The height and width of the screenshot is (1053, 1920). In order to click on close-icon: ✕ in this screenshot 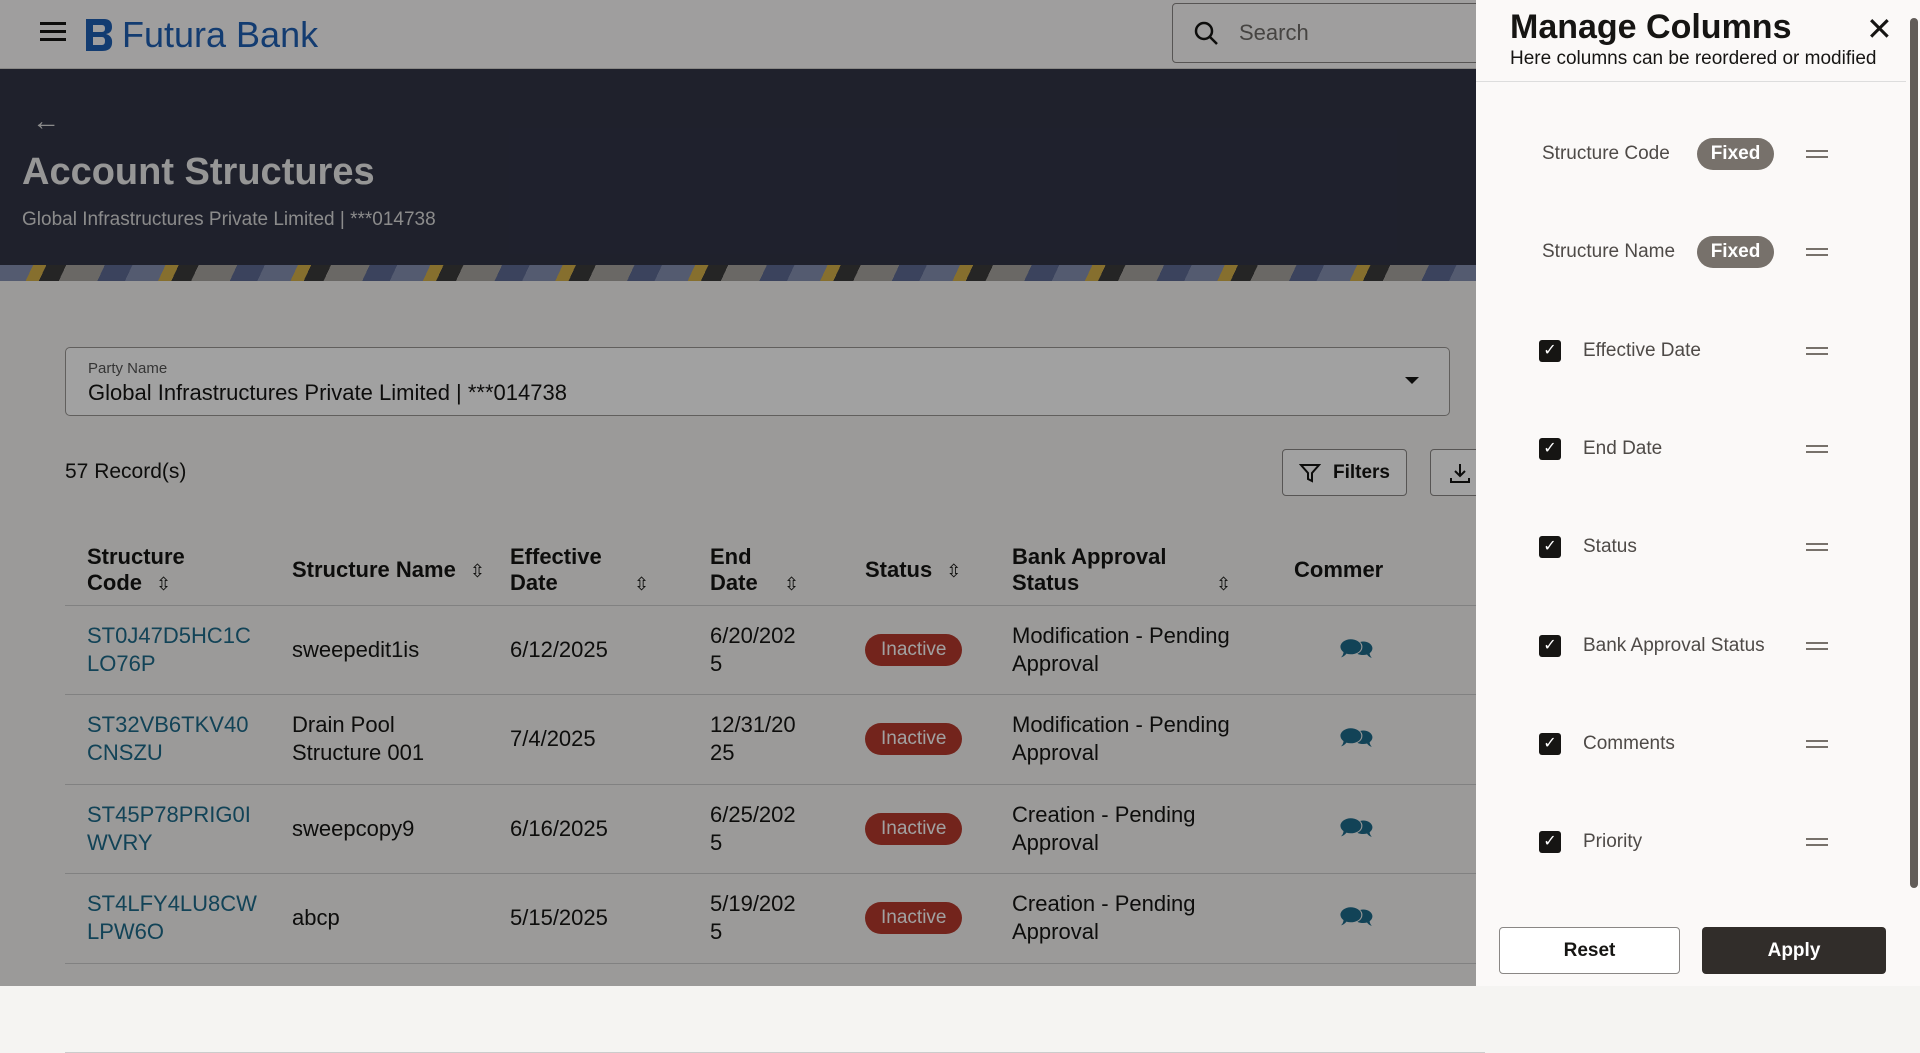, I will do `click(1879, 29)`.